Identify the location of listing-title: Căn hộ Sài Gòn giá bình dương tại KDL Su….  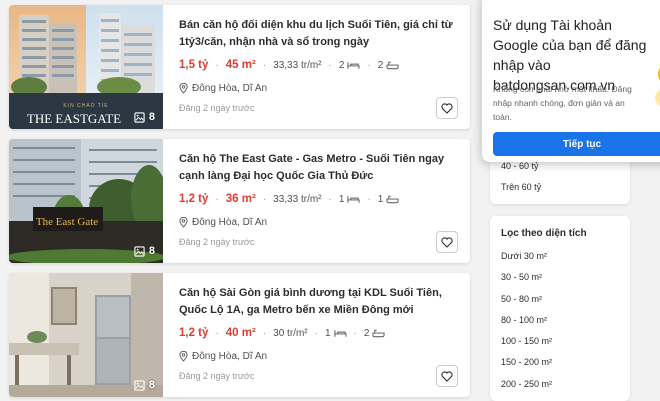
(321, 302).